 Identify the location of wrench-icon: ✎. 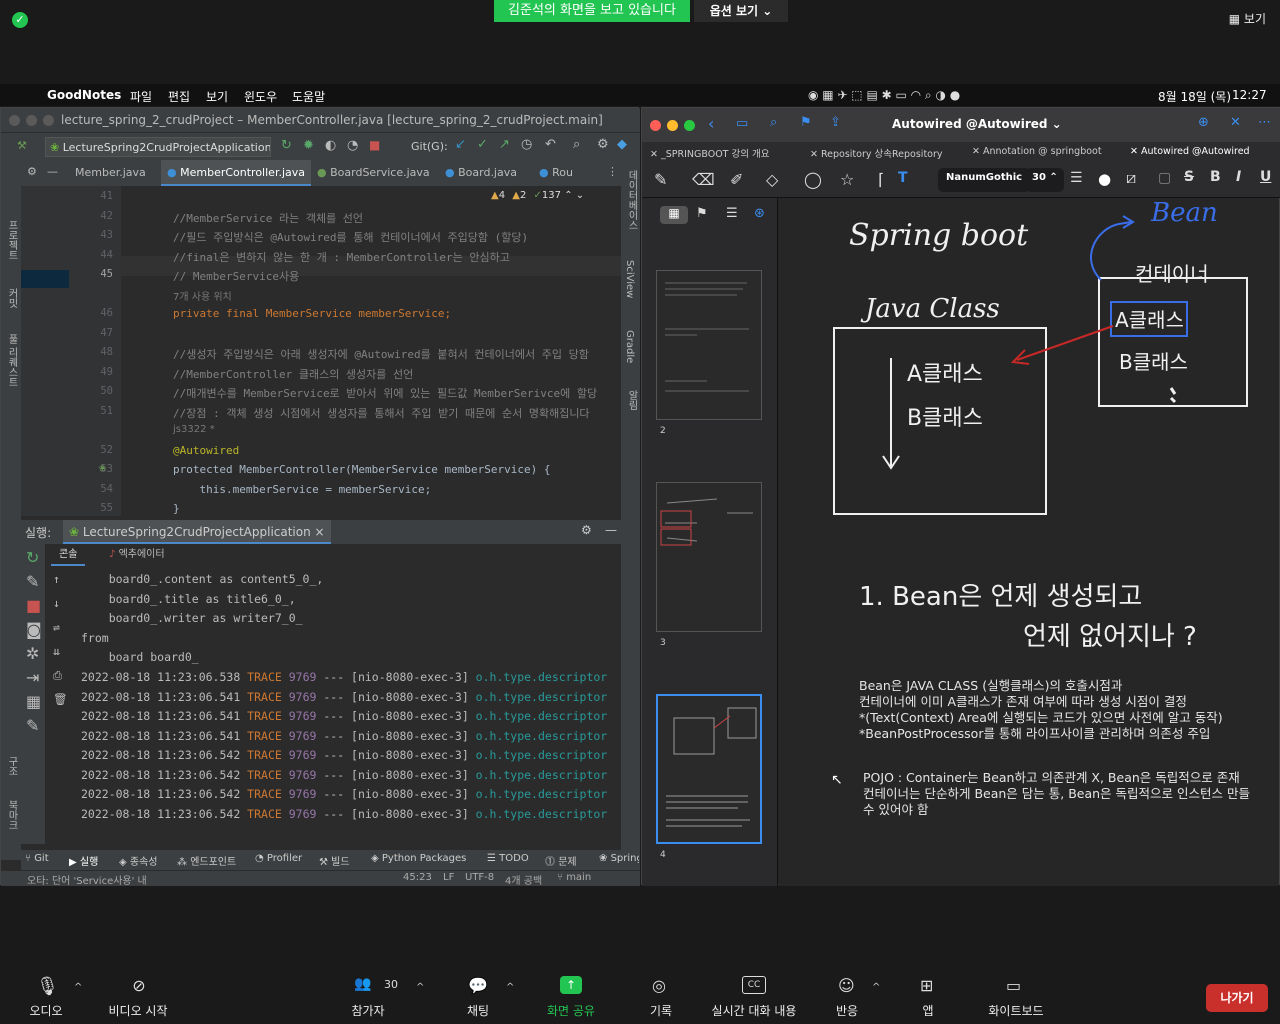
(32, 581).